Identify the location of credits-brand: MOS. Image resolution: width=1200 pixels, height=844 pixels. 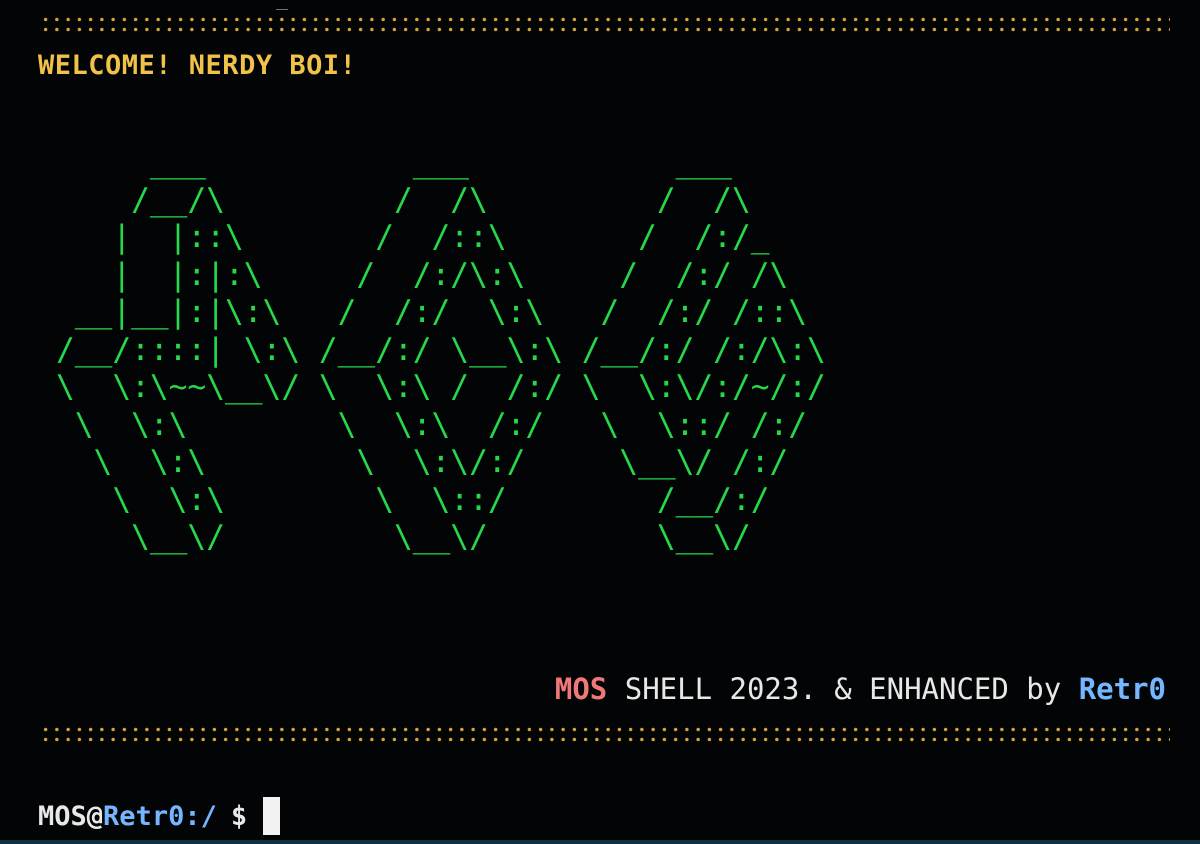
(581, 689).